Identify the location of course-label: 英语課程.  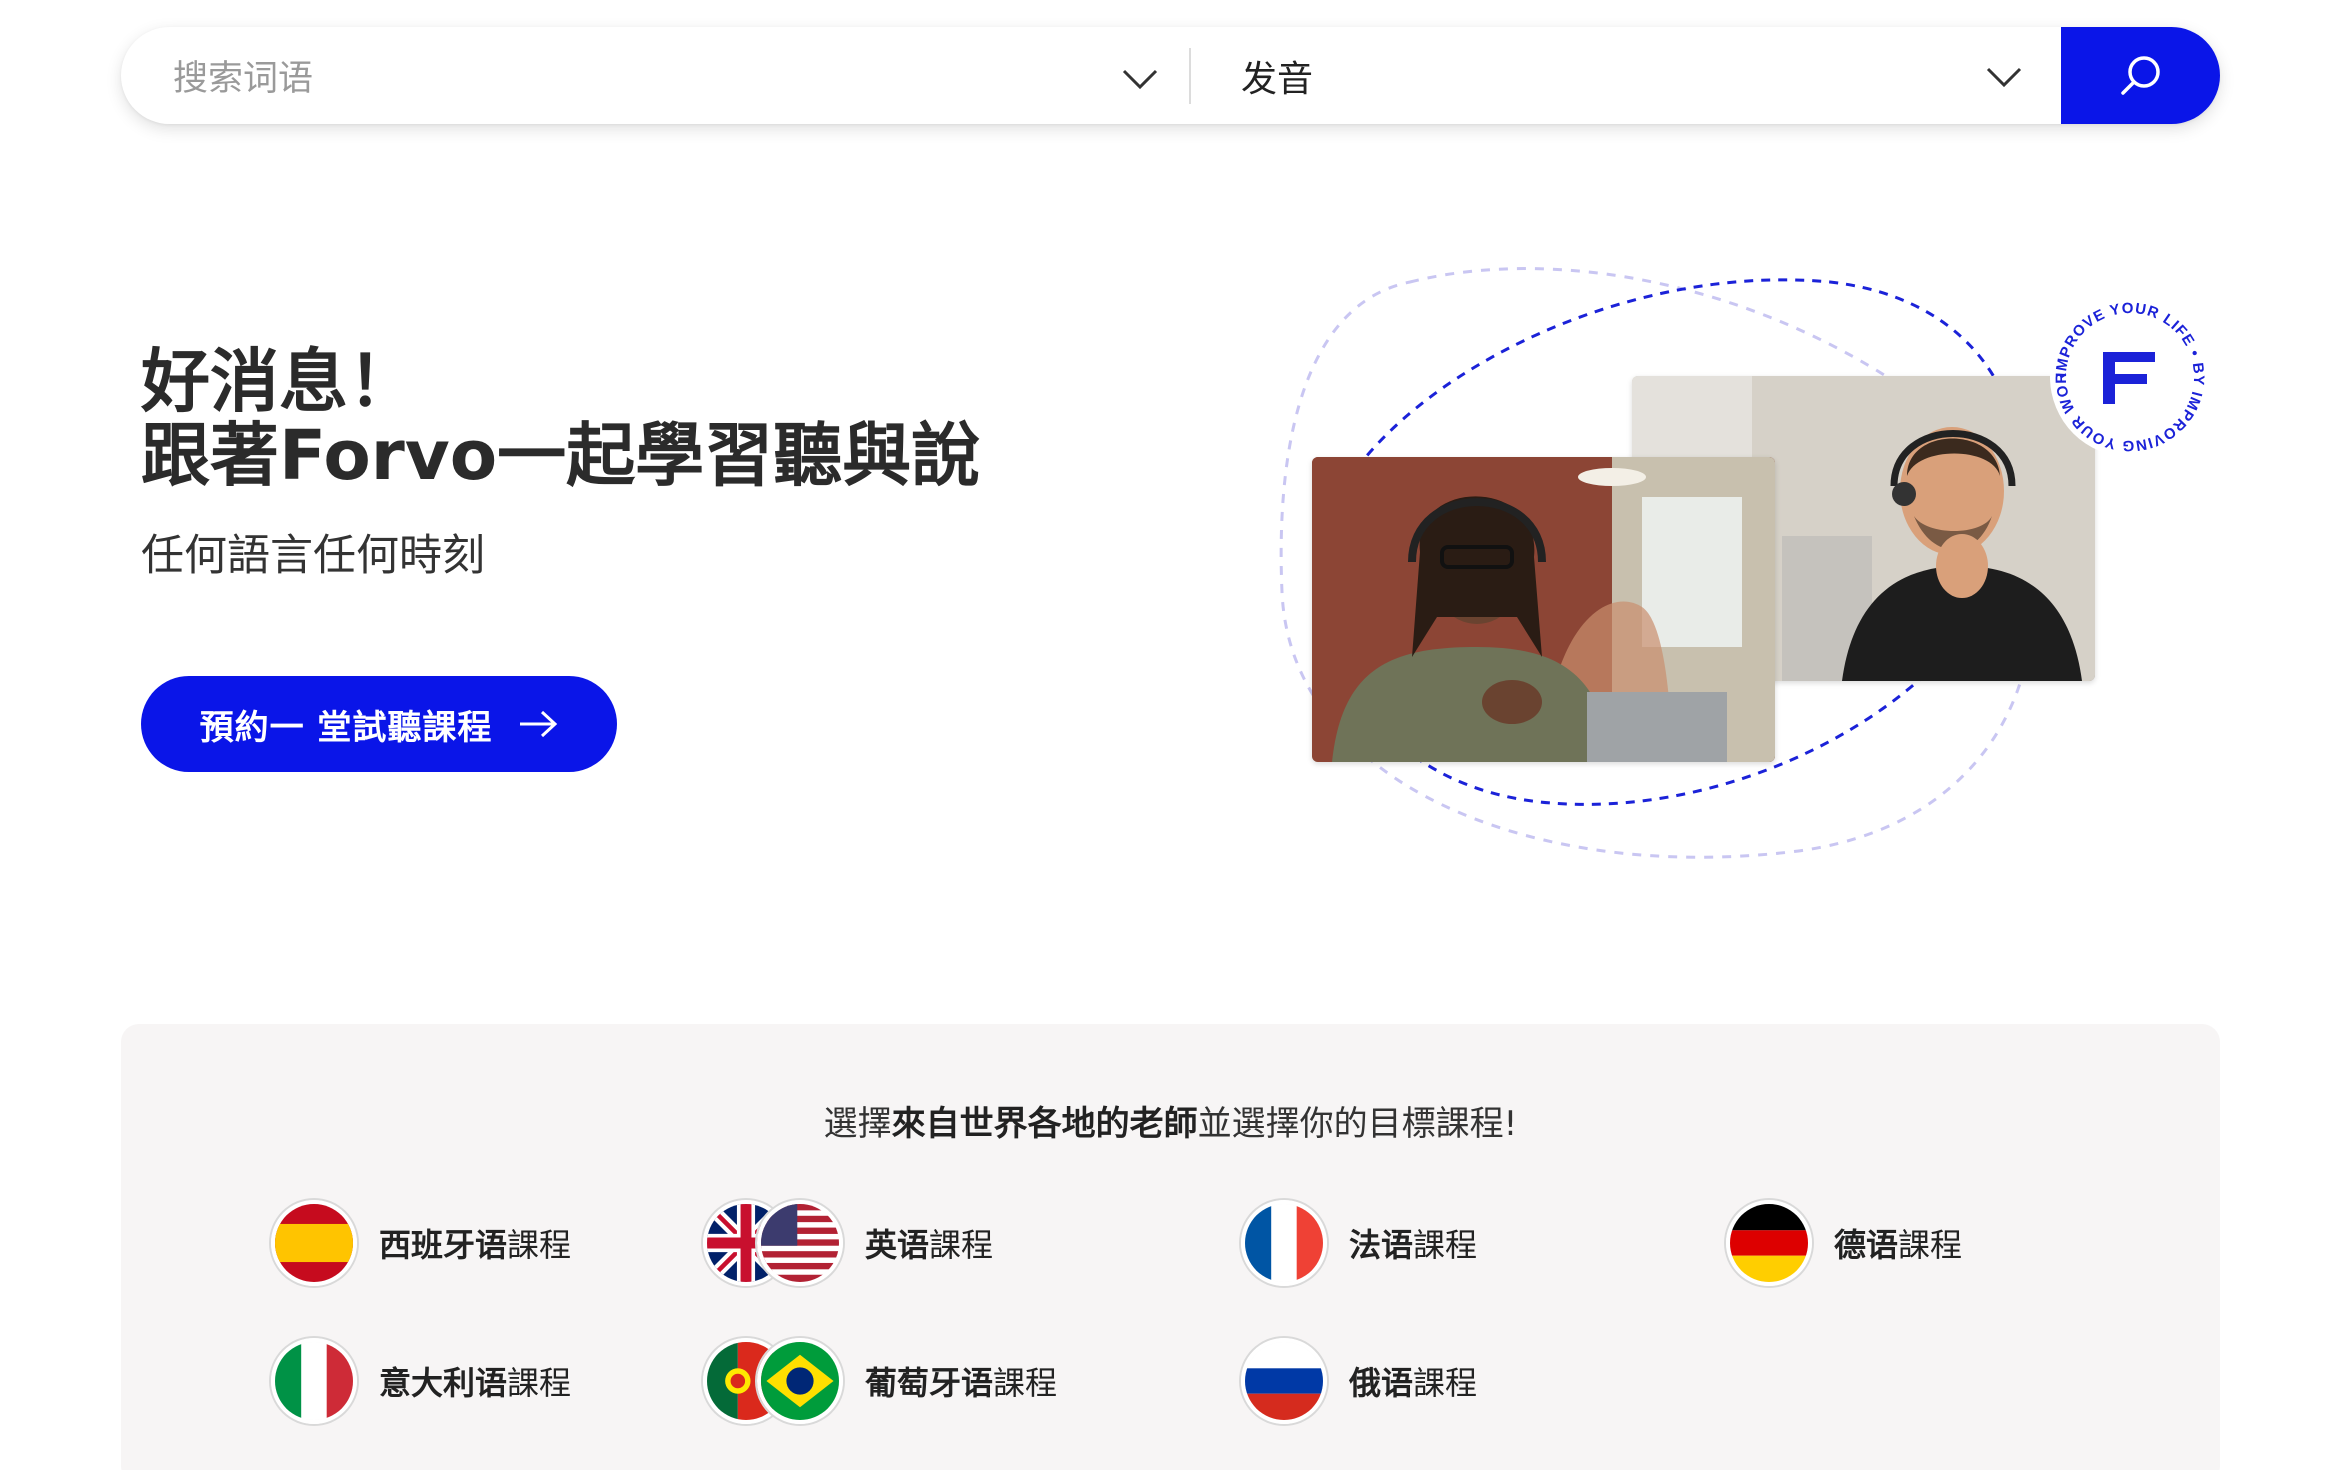
(929, 1245).